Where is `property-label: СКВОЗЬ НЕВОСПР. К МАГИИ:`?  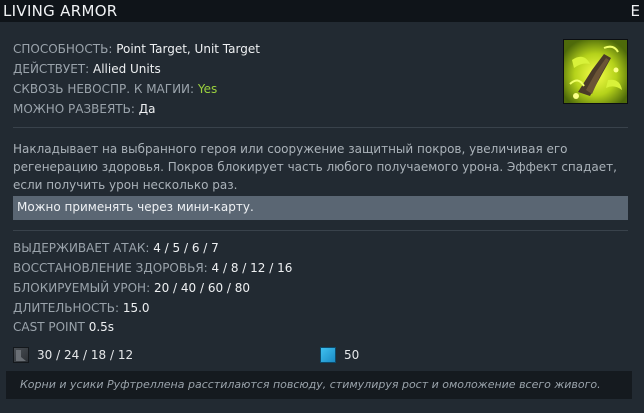
property-label: СКВОЗЬ НЕВОСПР. К МАГИИ: is located at coordinates (104, 89).